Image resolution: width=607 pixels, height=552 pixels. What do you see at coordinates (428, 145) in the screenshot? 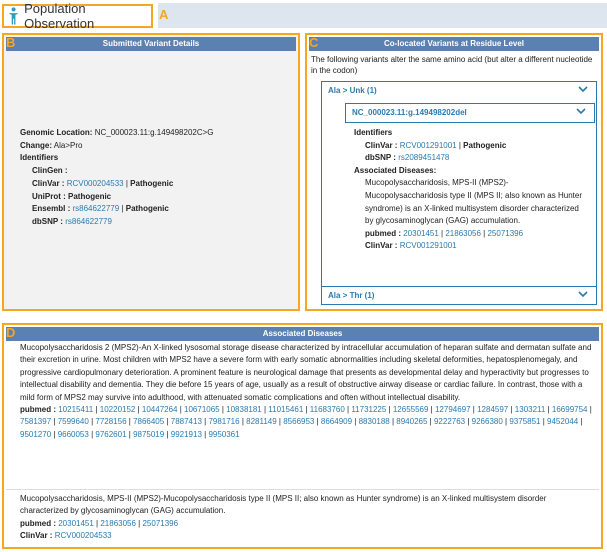
I see `colocated-clinvar-link: RCV001291001` at bounding box center [428, 145].